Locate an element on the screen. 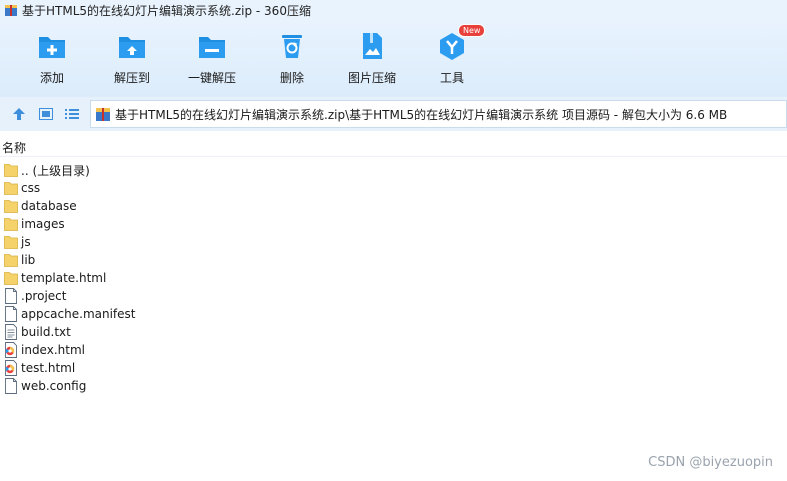  delete-button-label: 删除 is located at coordinates (291, 78).